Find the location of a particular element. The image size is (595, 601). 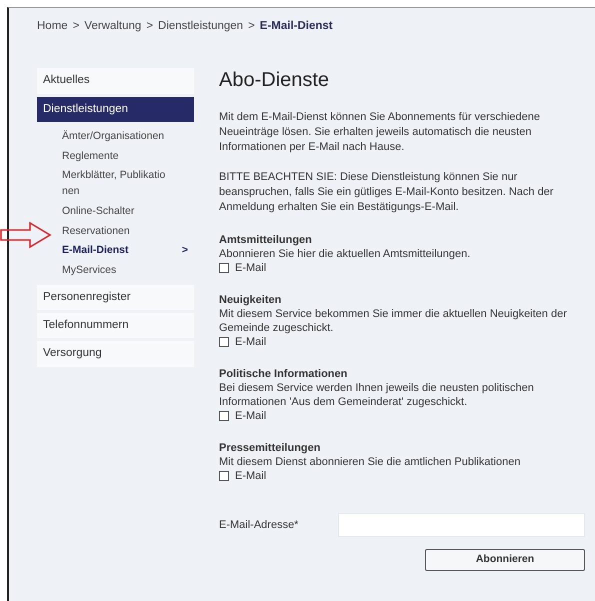

chevron-icon: > is located at coordinates (185, 251).